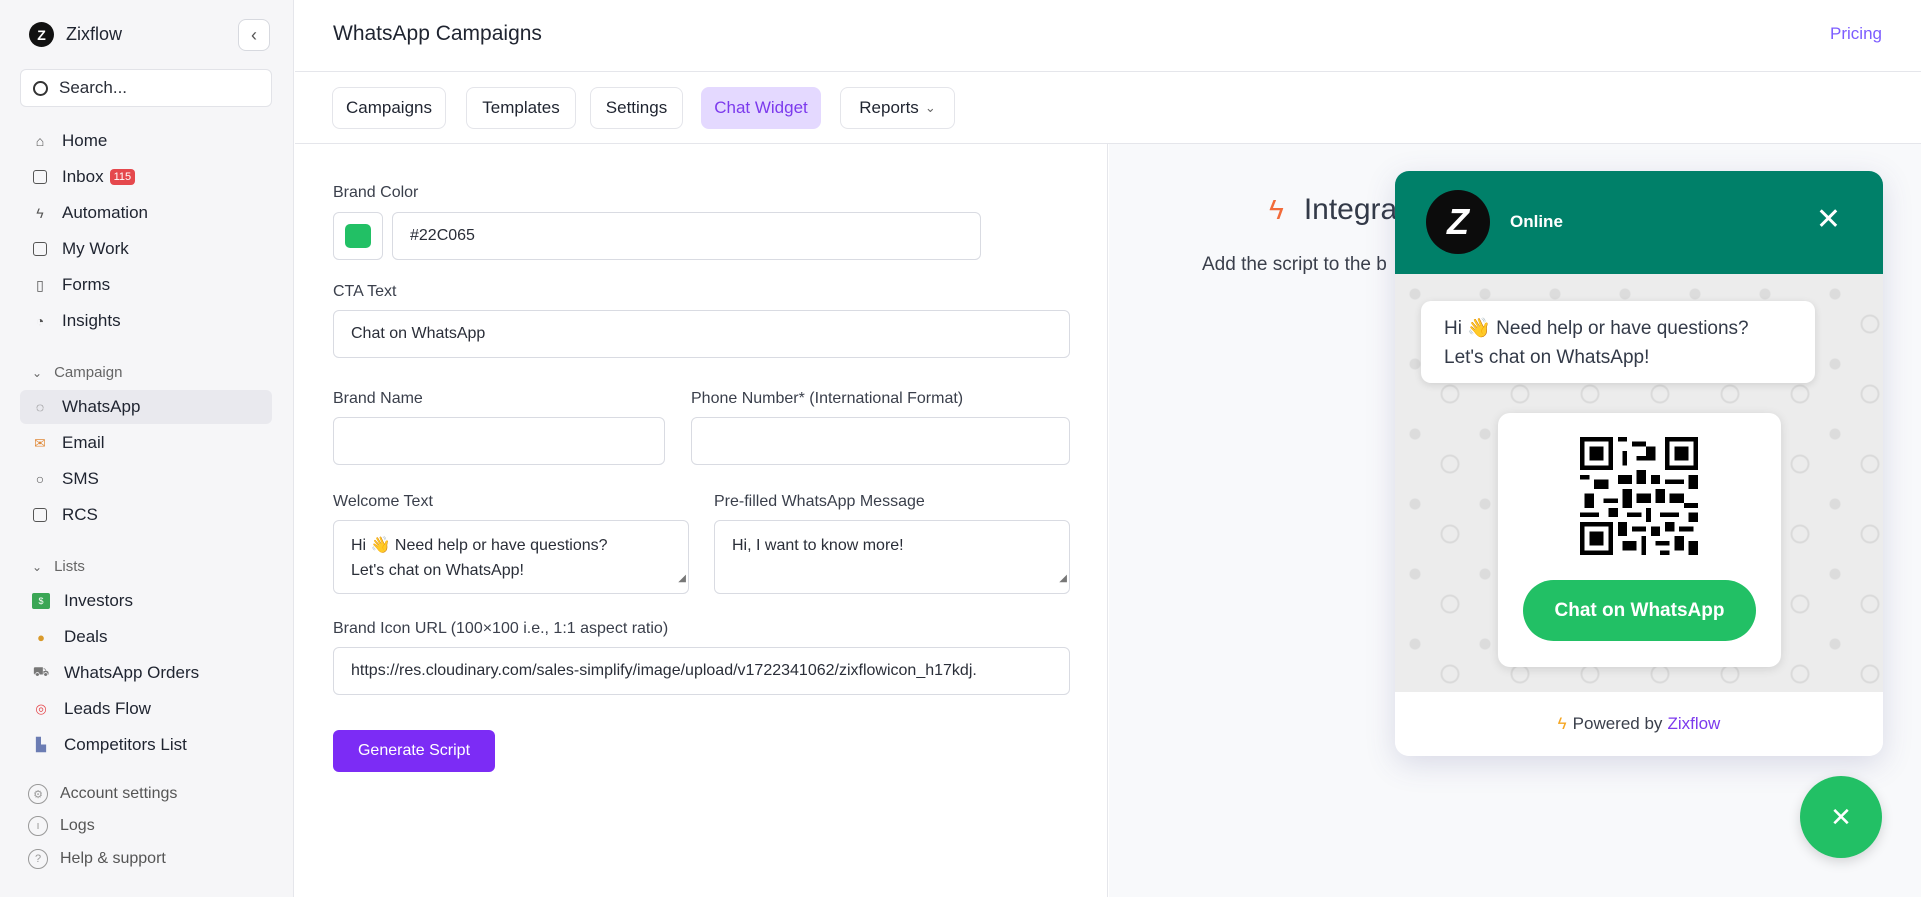 This screenshot has height=897, width=1921. Describe the element at coordinates (1294, 264) in the screenshot. I see `integration-subtitle: Add the script to the b` at that location.